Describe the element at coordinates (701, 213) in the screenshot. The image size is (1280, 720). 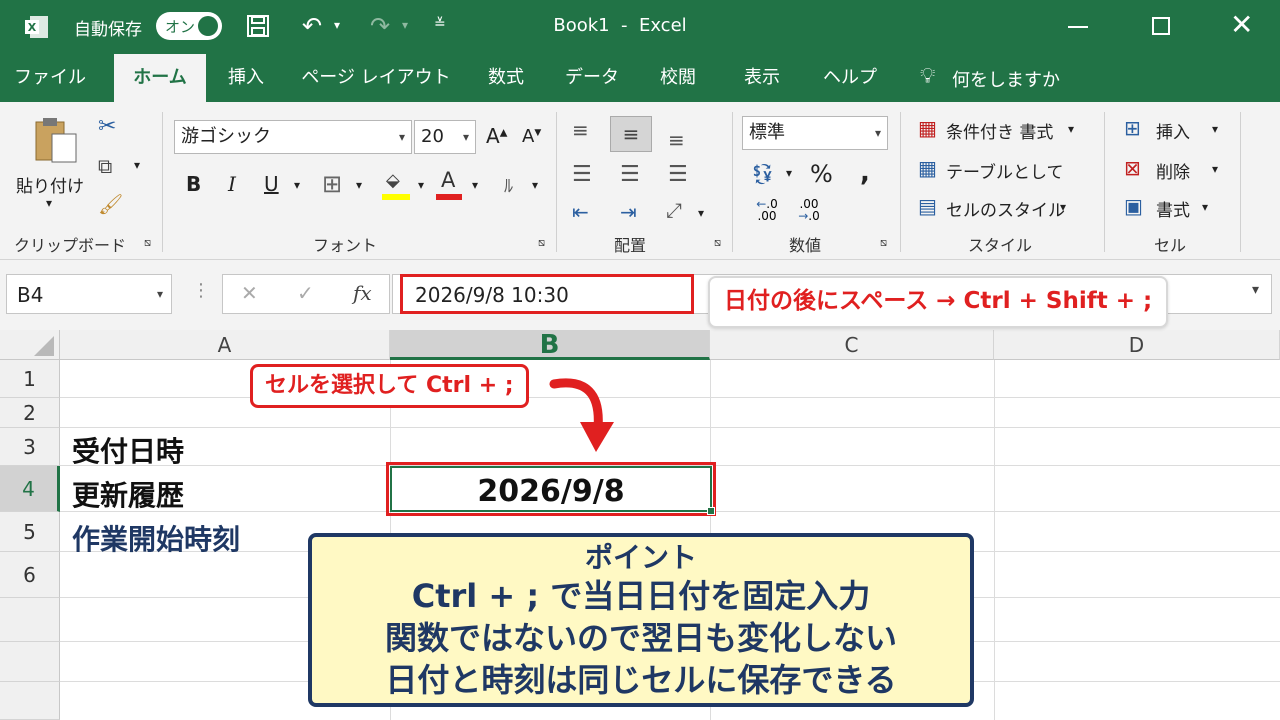
I see `orientation-dropdown-icon: ▾` at that location.